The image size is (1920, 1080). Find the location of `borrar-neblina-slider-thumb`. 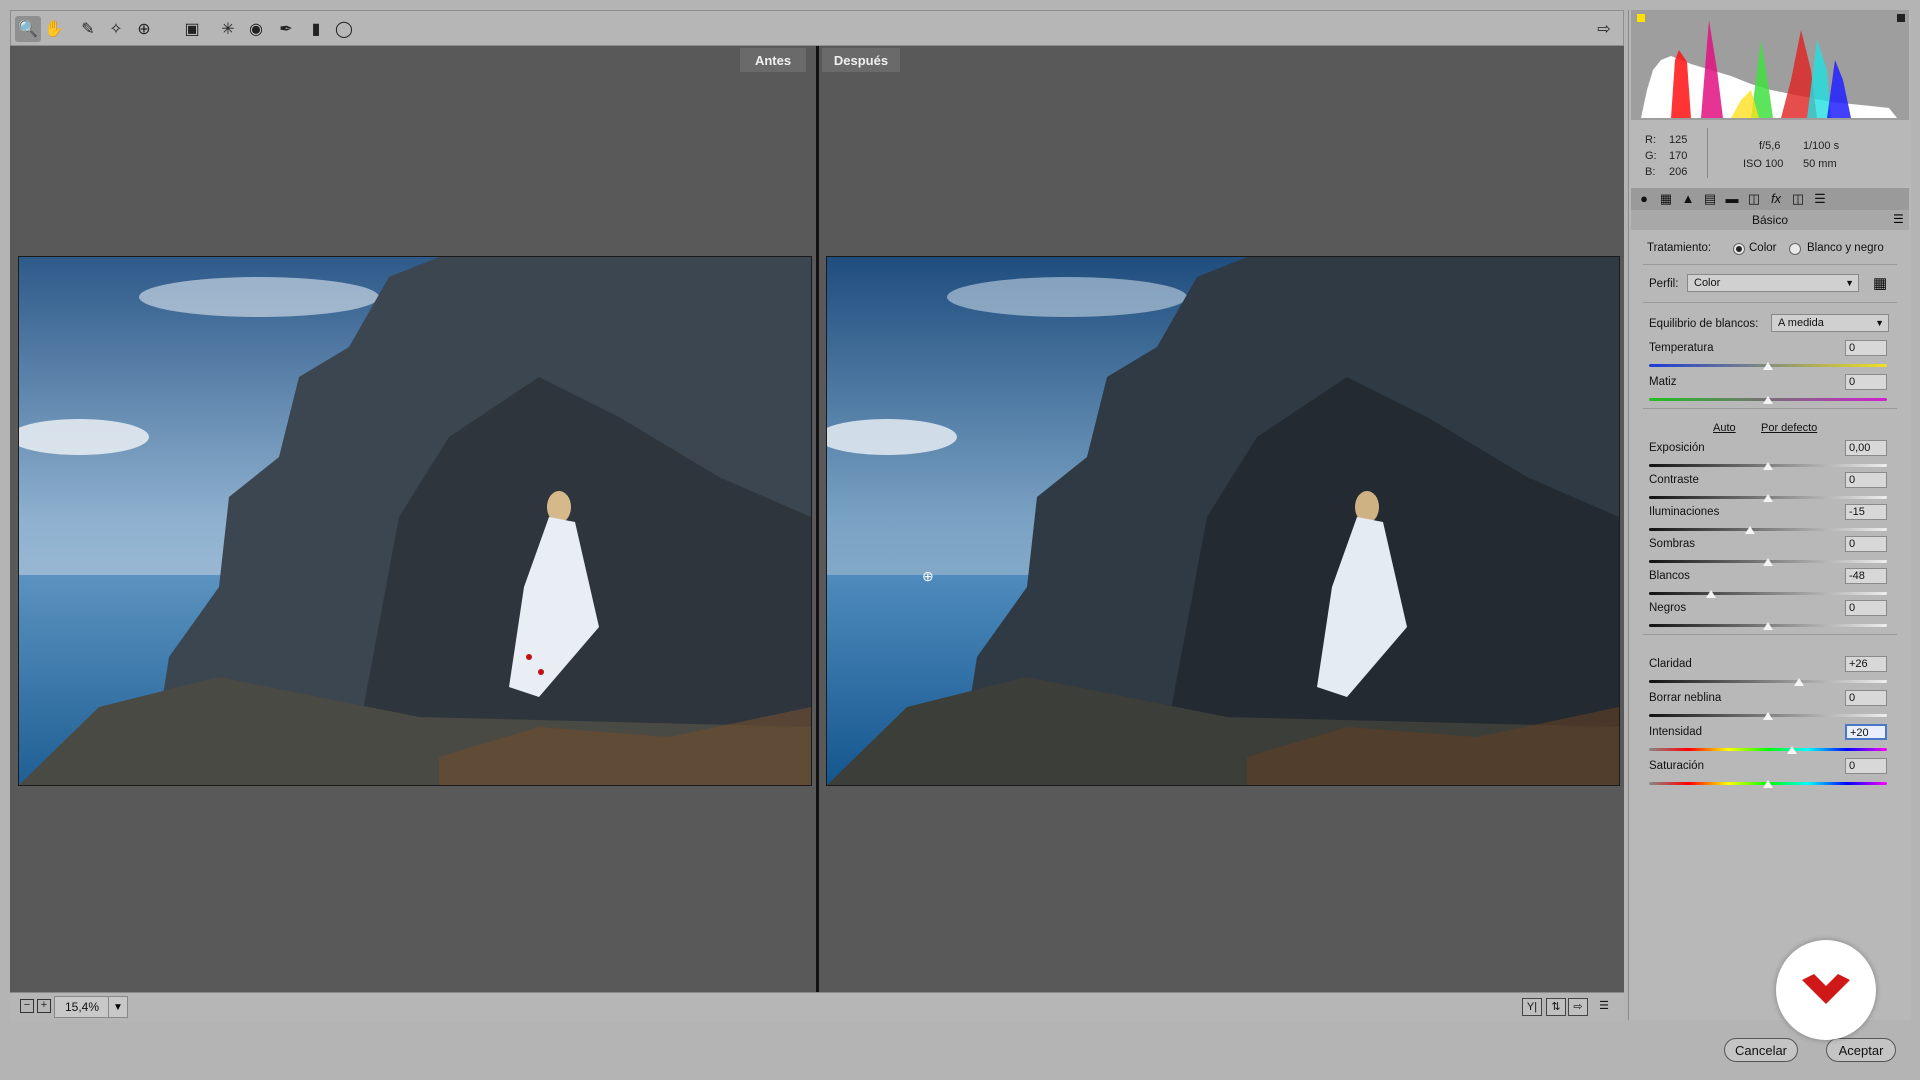

borrar-neblina-slider-thumb is located at coordinates (1768, 716).